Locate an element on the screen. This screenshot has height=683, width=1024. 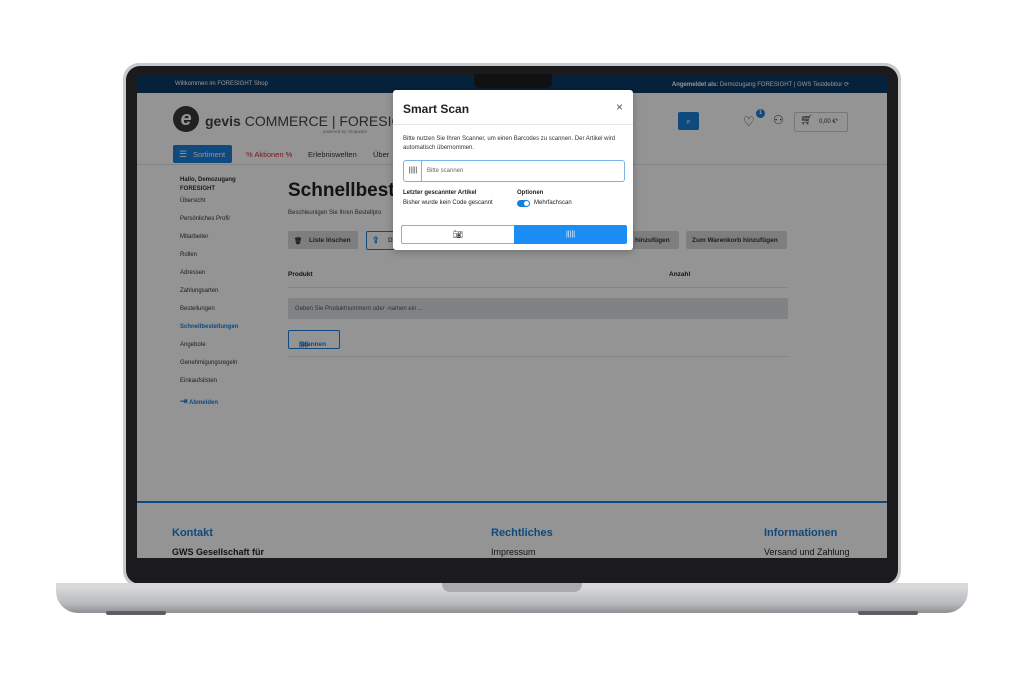
camera-tab: 📷︎ is located at coordinates (458, 234).